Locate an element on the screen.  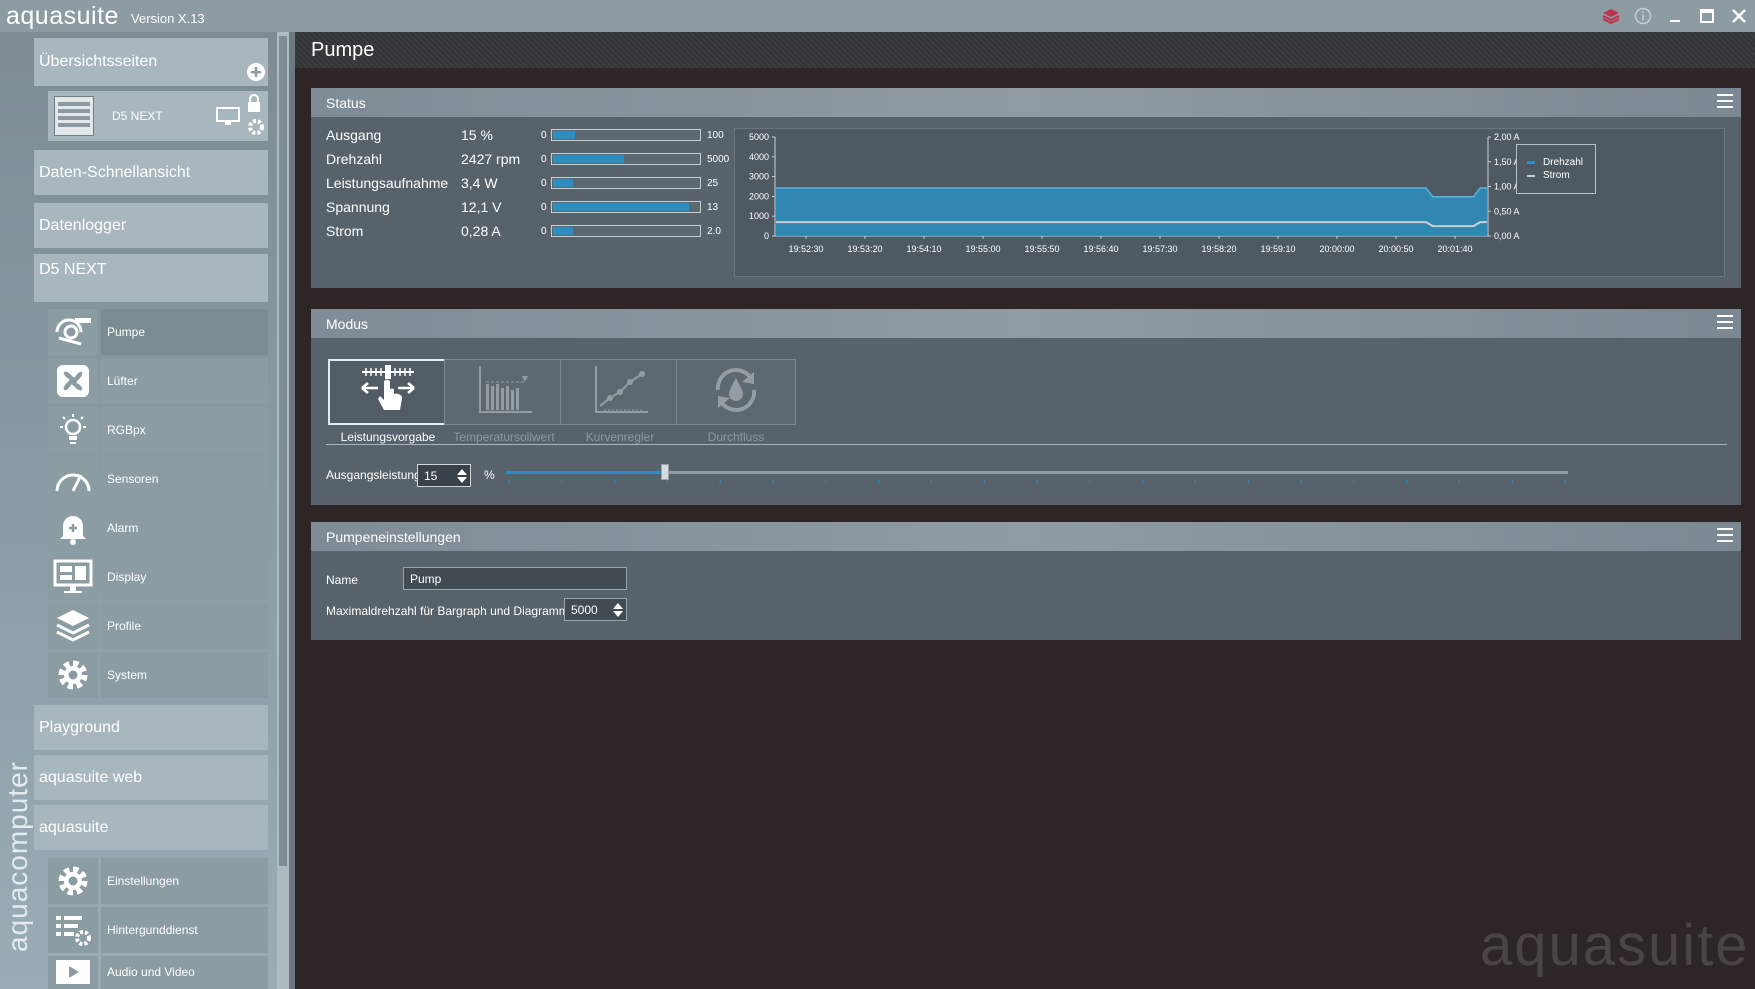
mode-temperature-button is located at coordinates (504, 392).